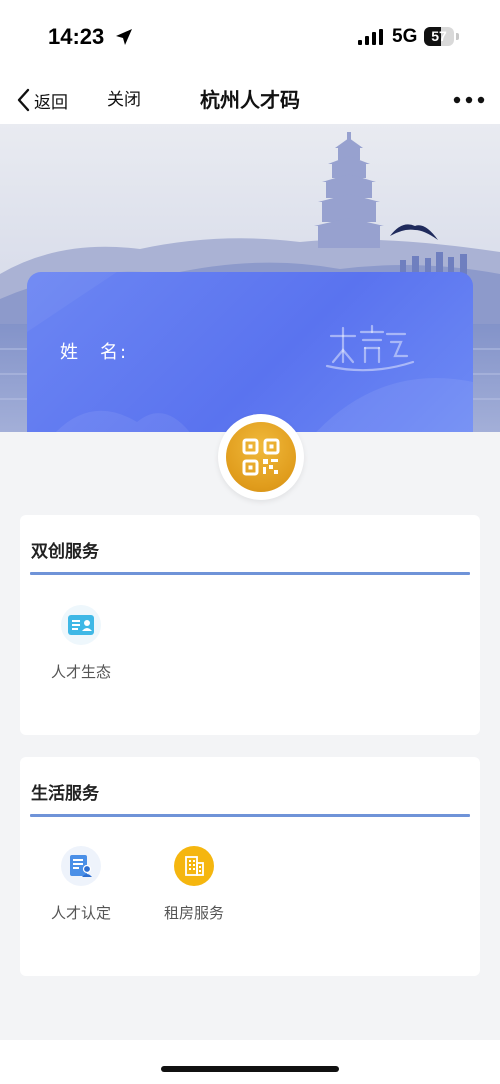 The width and height of the screenshot is (500, 1084). I want to click on back-label: 返回, so click(51, 102).